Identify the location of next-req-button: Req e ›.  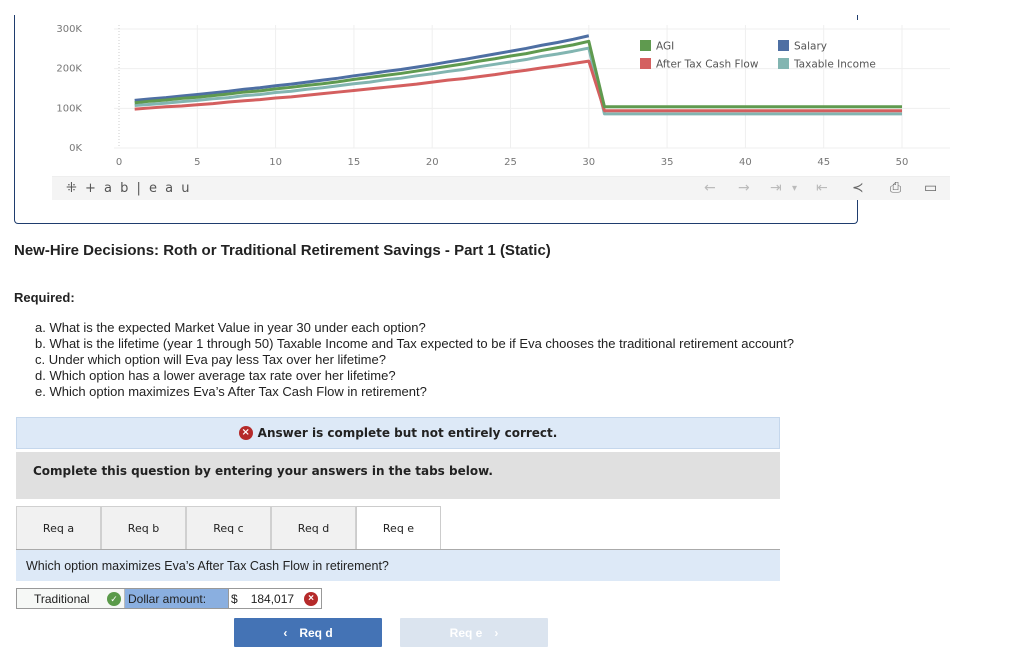
(474, 632).